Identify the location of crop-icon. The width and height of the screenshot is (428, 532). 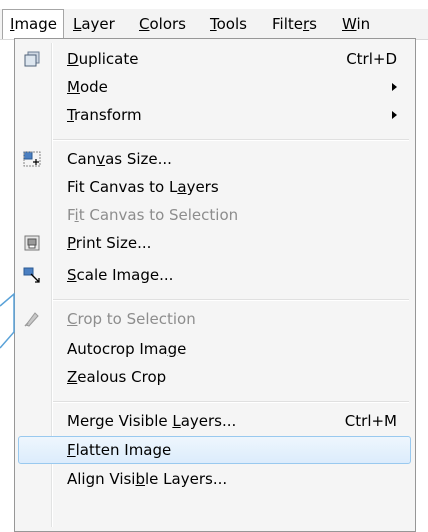
(31, 319).